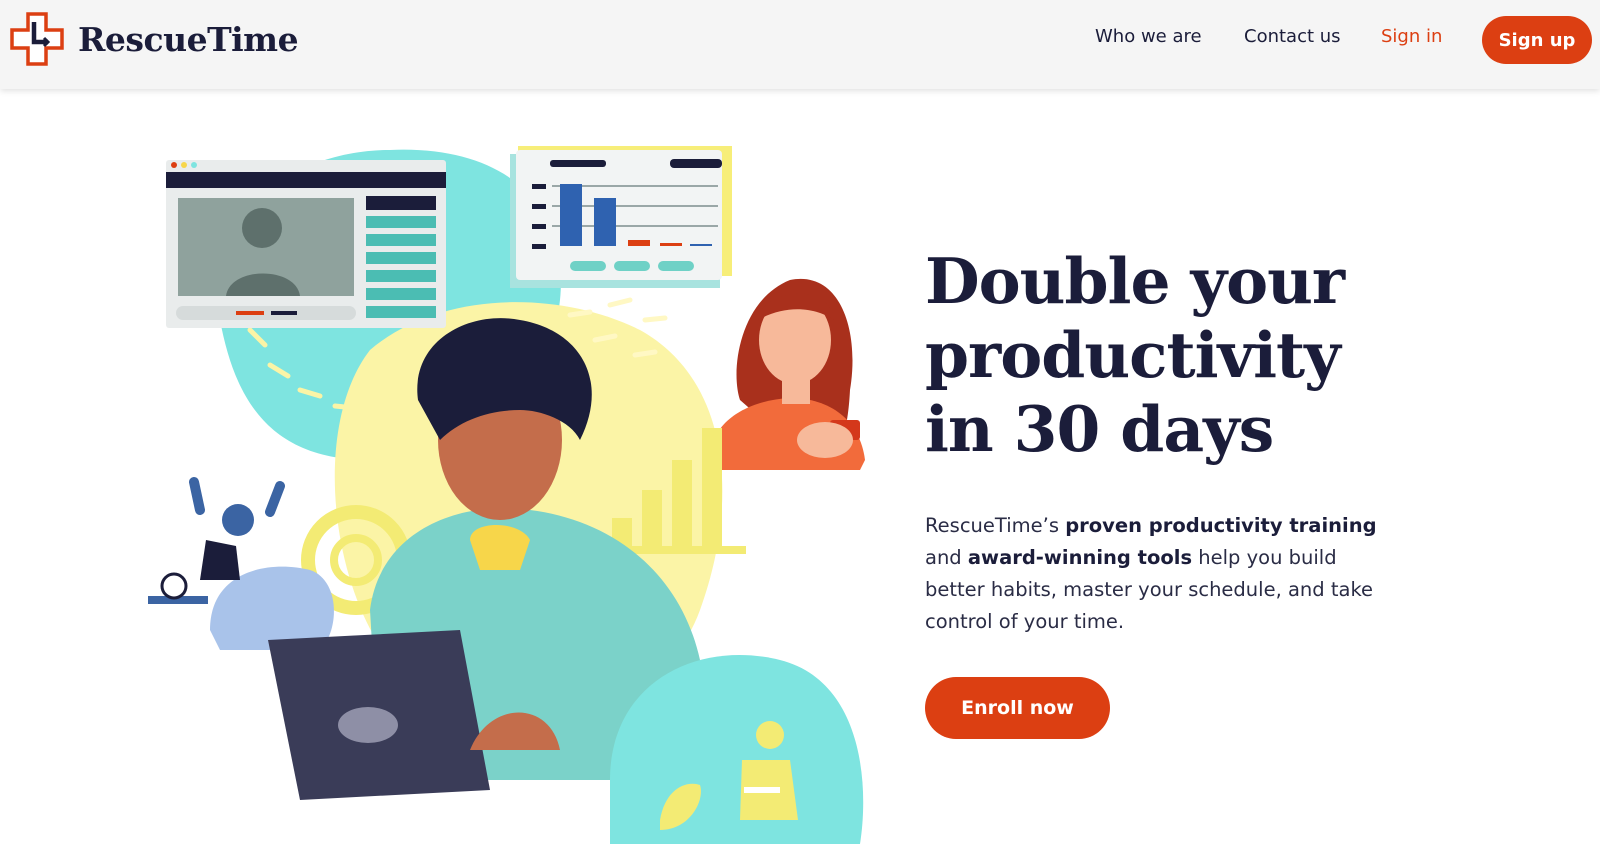  Describe the element at coordinates (946, 557) in the screenshot. I see `hero-desc-part-2: and` at that location.